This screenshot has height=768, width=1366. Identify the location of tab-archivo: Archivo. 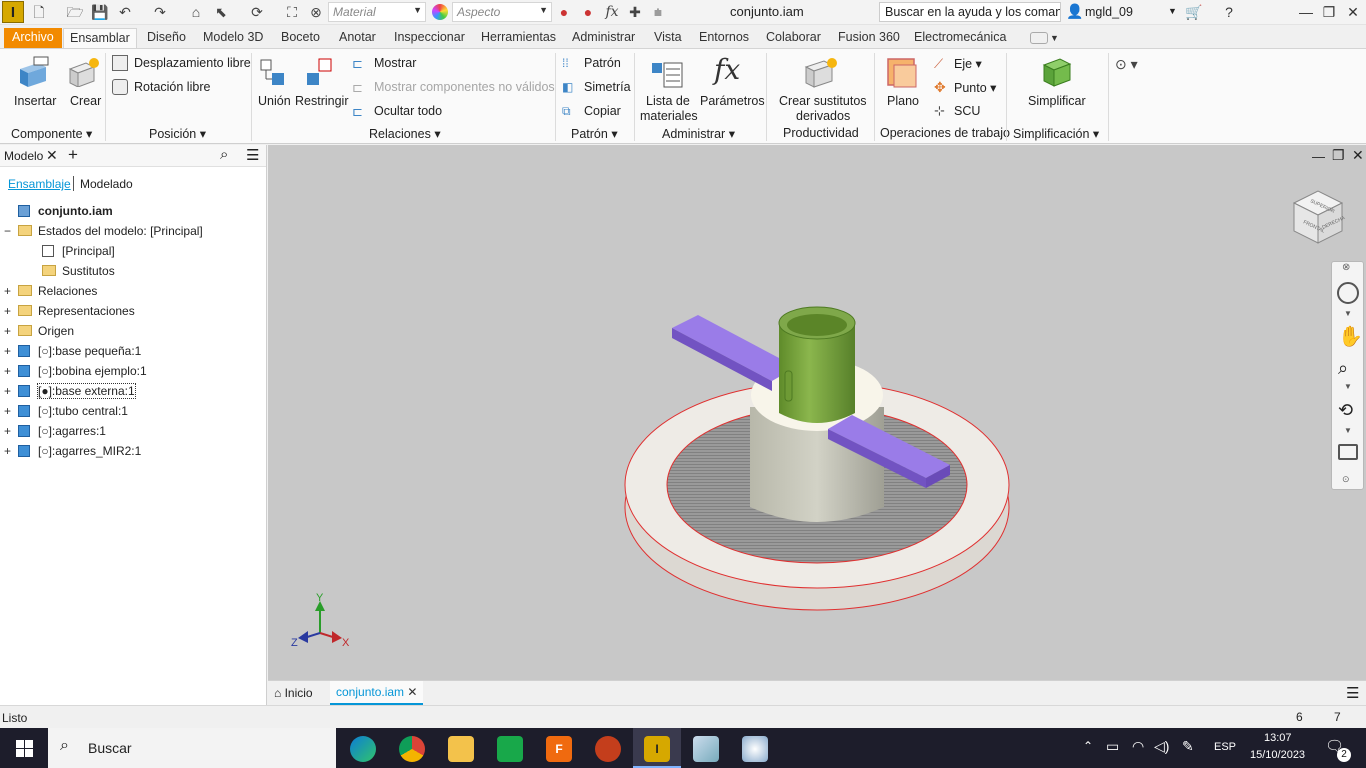
(33, 38).